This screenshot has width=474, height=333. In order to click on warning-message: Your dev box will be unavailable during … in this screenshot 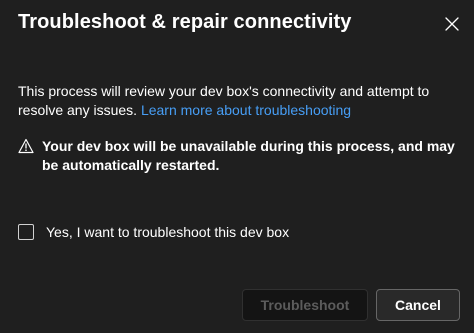, I will do `click(238, 156)`.